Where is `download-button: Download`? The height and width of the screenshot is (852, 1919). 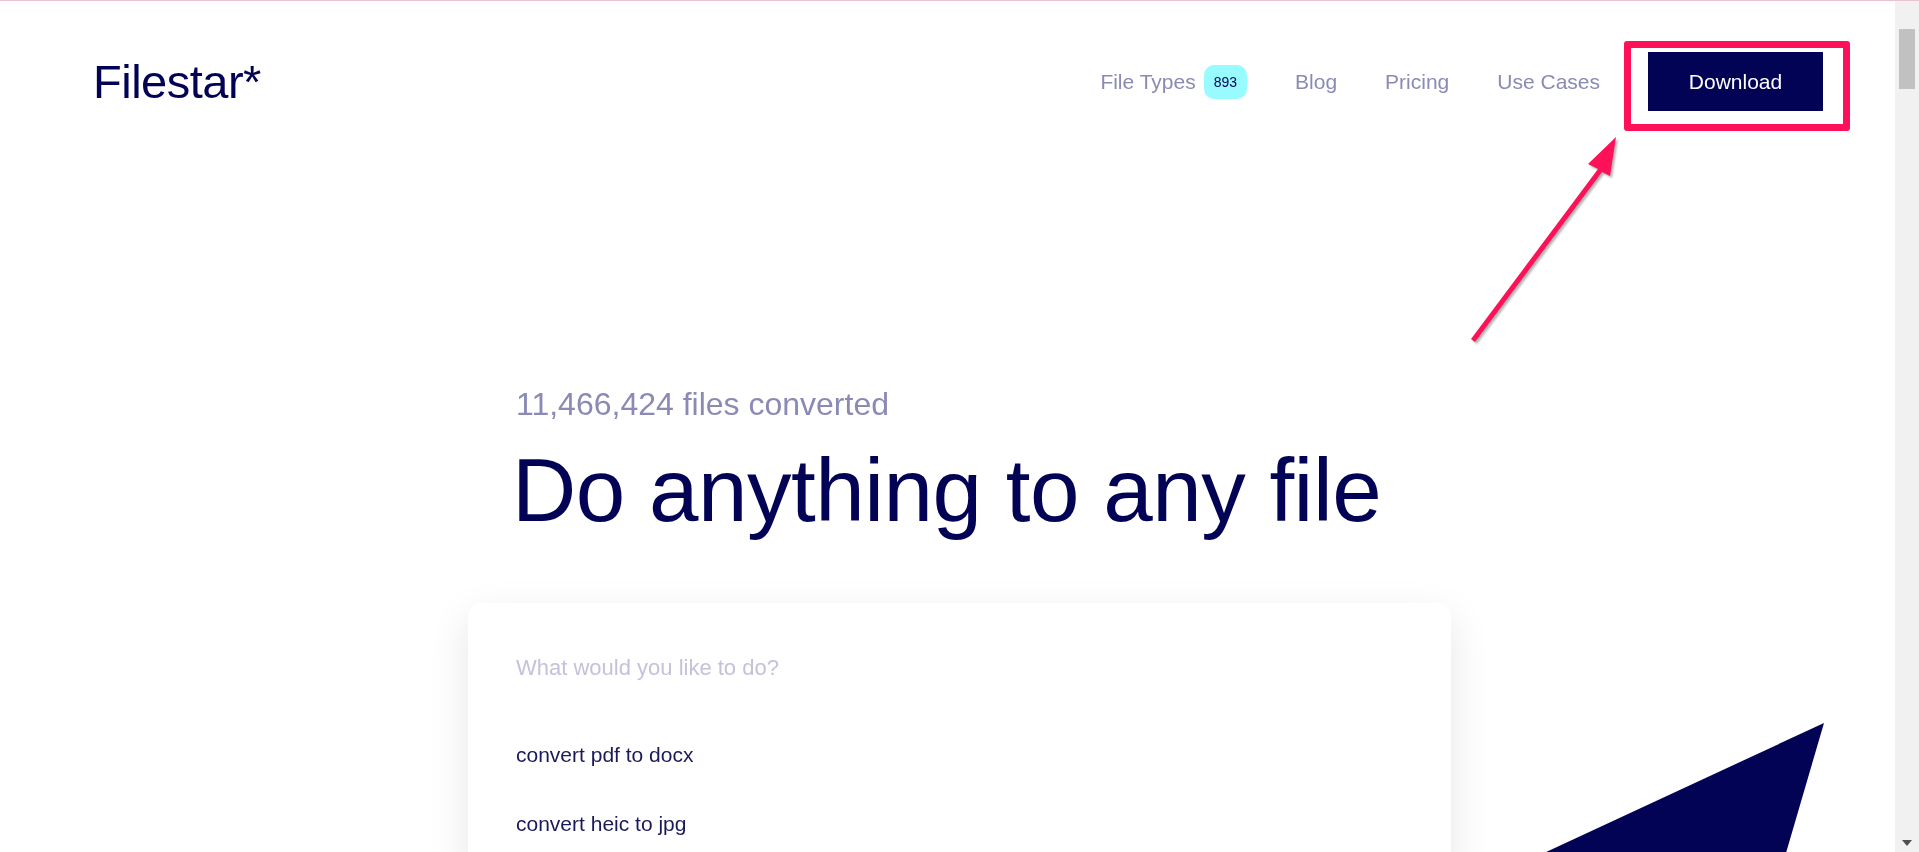
download-button: Download is located at coordinates (1735, 81).